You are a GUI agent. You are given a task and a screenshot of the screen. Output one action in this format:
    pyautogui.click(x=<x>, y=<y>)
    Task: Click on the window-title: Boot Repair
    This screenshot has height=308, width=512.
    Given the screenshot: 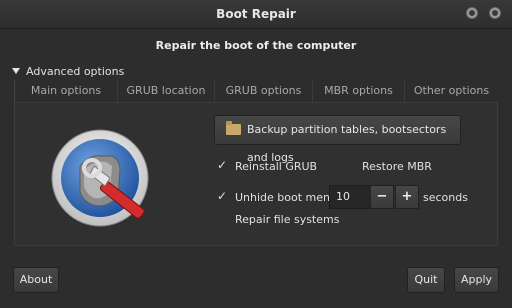 What is the action you would take?
    pyautogui.click(x=256, y=14)
    